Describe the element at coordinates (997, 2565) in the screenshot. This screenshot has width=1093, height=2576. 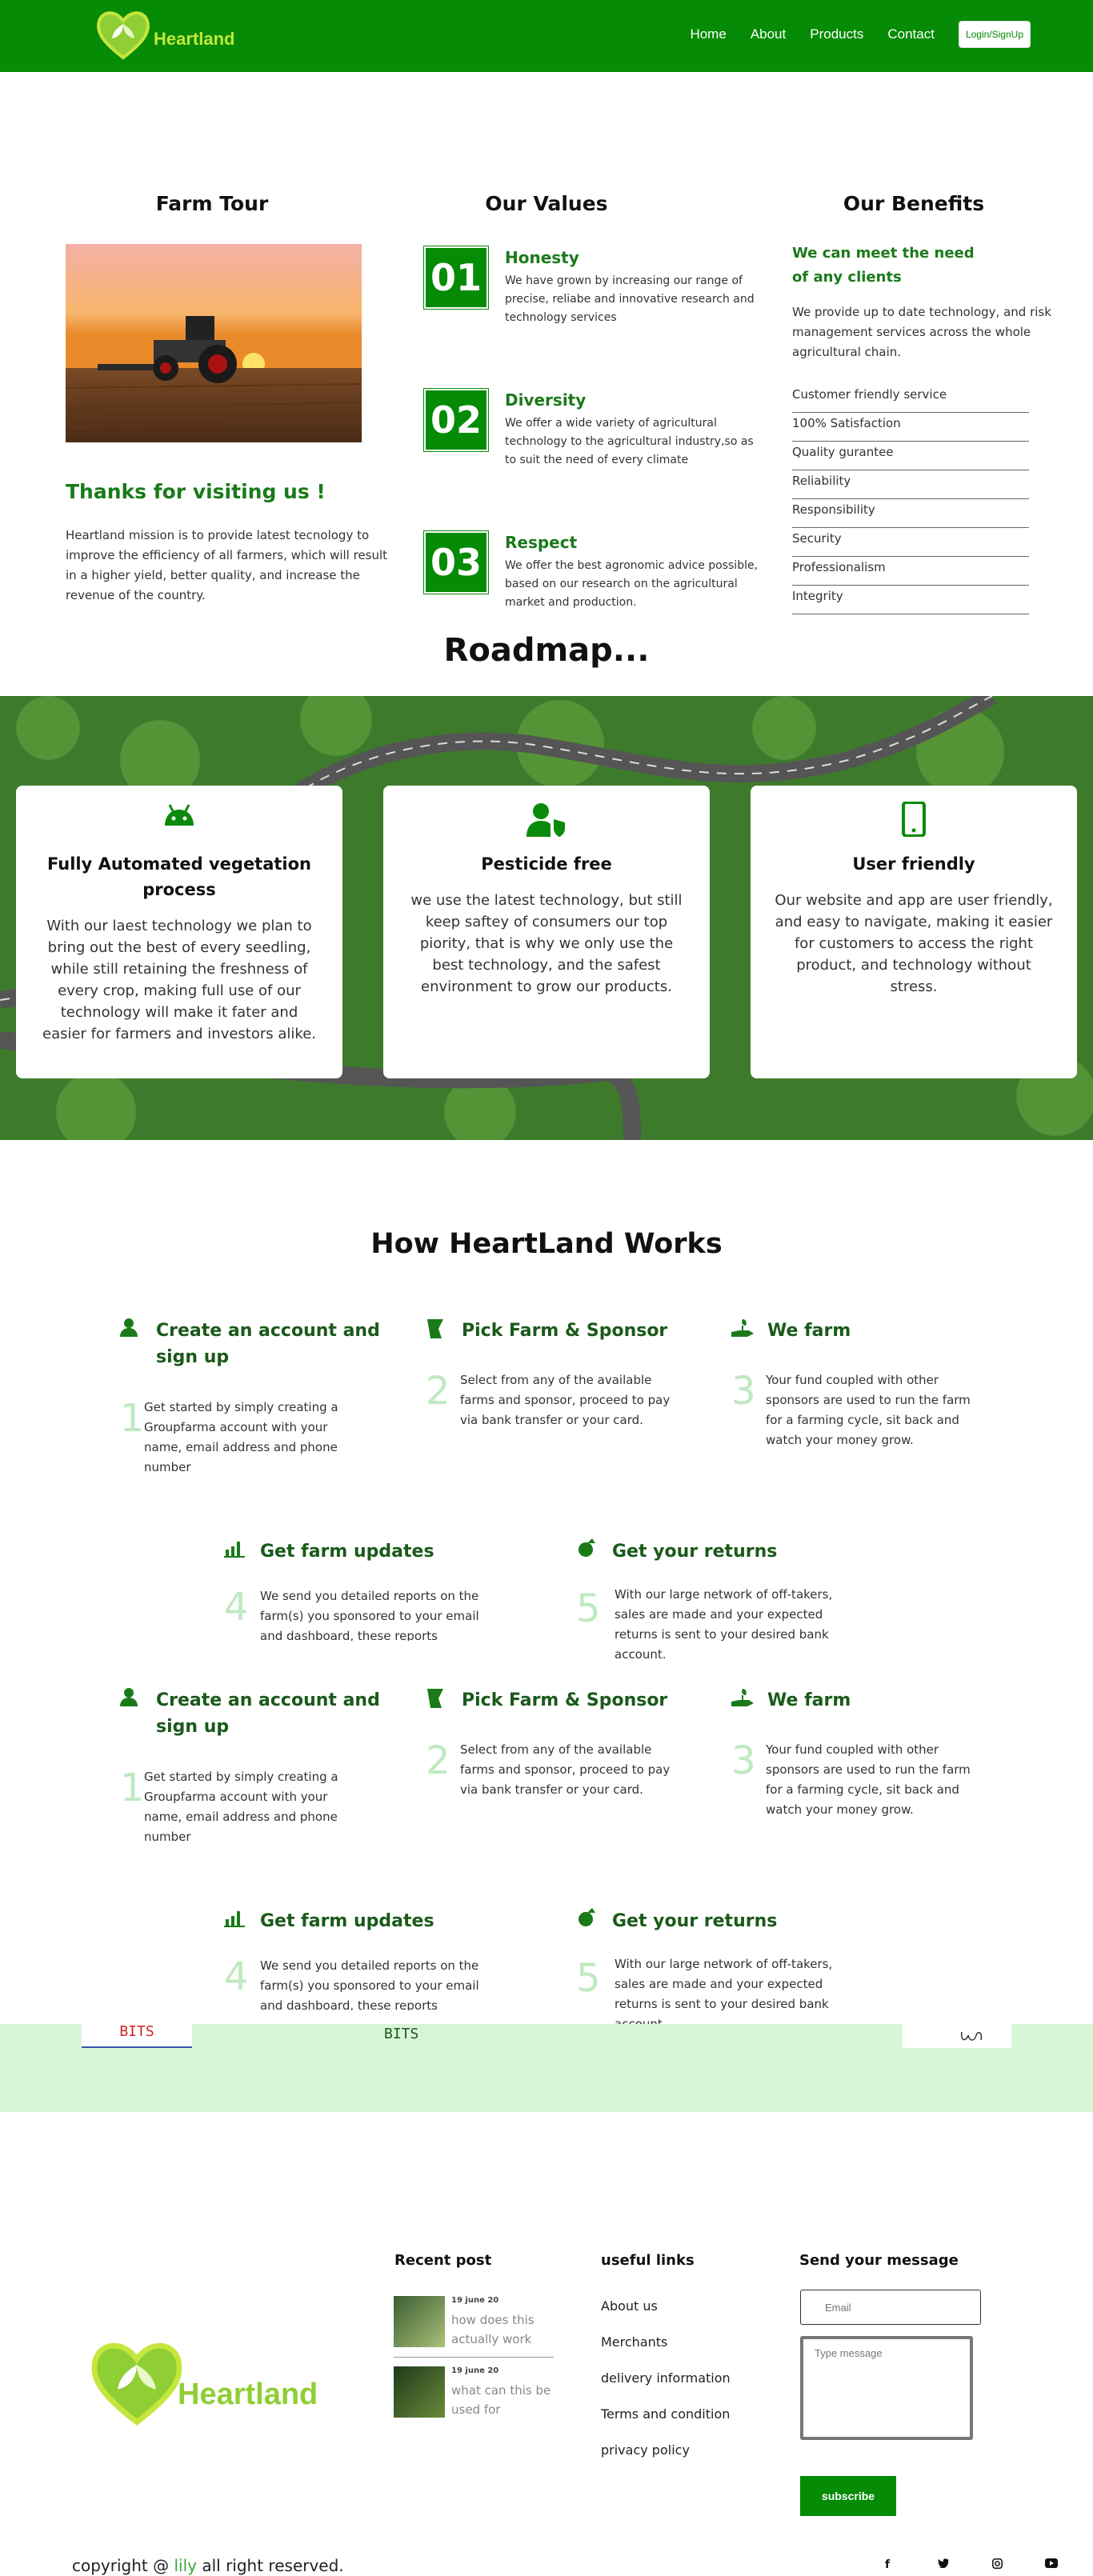
I see `instagram-icon` at that location.